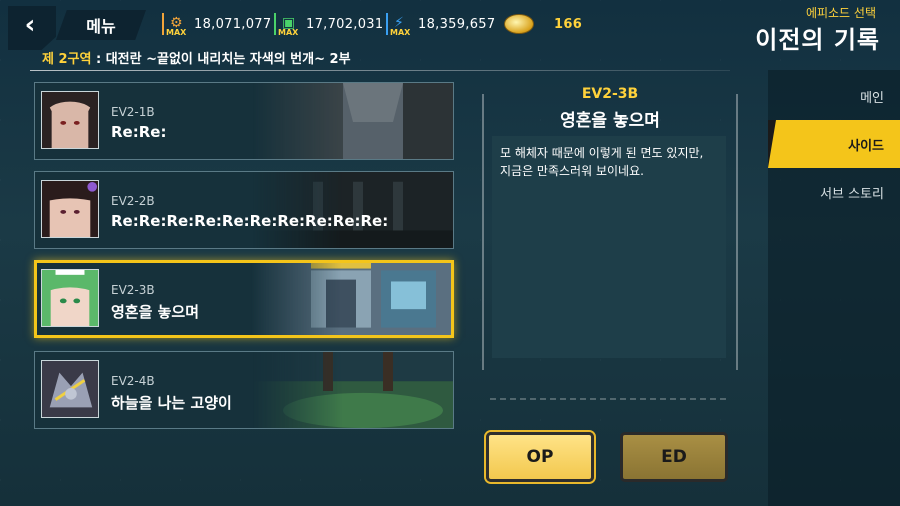 This screenshot has height=506, width=900. What do you see at coordinates (674, 457) in the screenshot?
I see `ed-button: ED` at bounding box center [674, 457].